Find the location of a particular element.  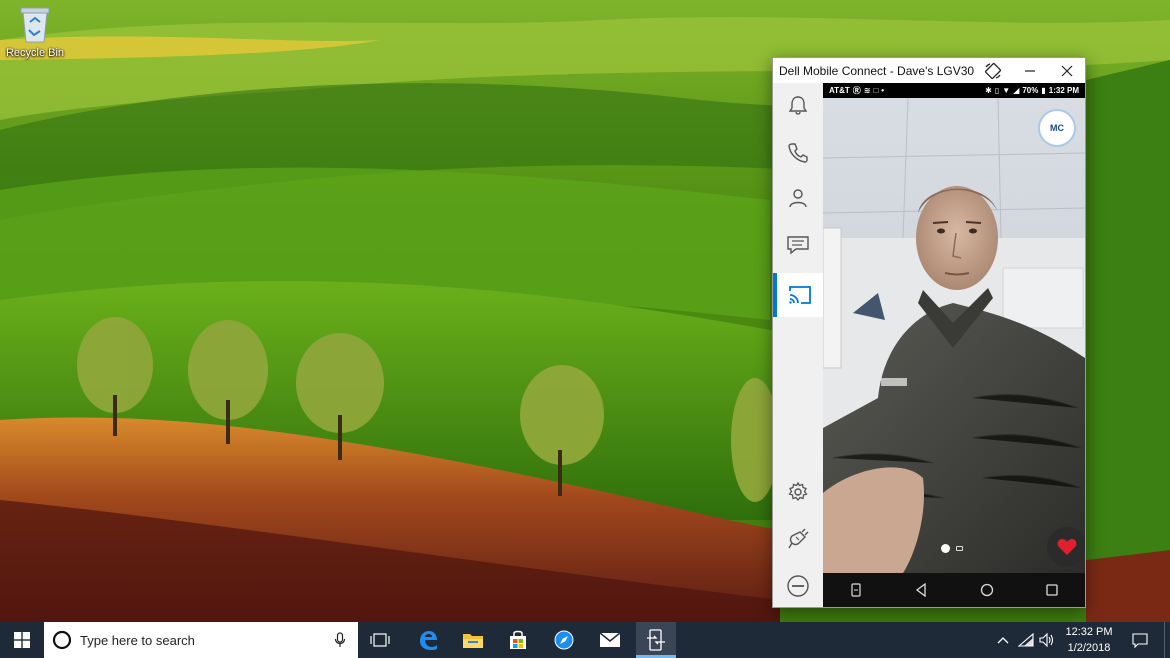

window-title: Dell Mobile Connect - Dave's LGV30 is located at coordinates (877, 70).